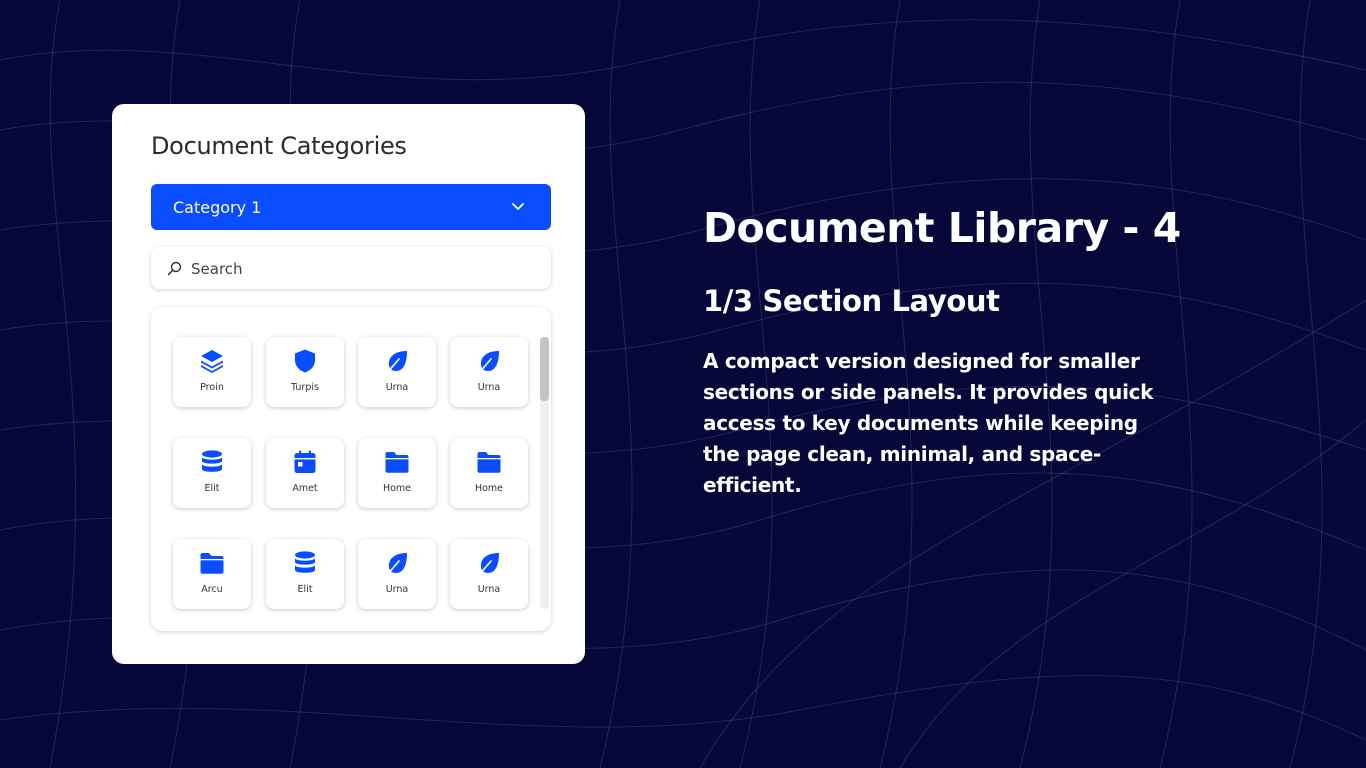 The image size is (1366, 768). What do you see at coordinates (212, 361) in the screenshot?
I see `layers-icon` at bounding box center [212, 361].